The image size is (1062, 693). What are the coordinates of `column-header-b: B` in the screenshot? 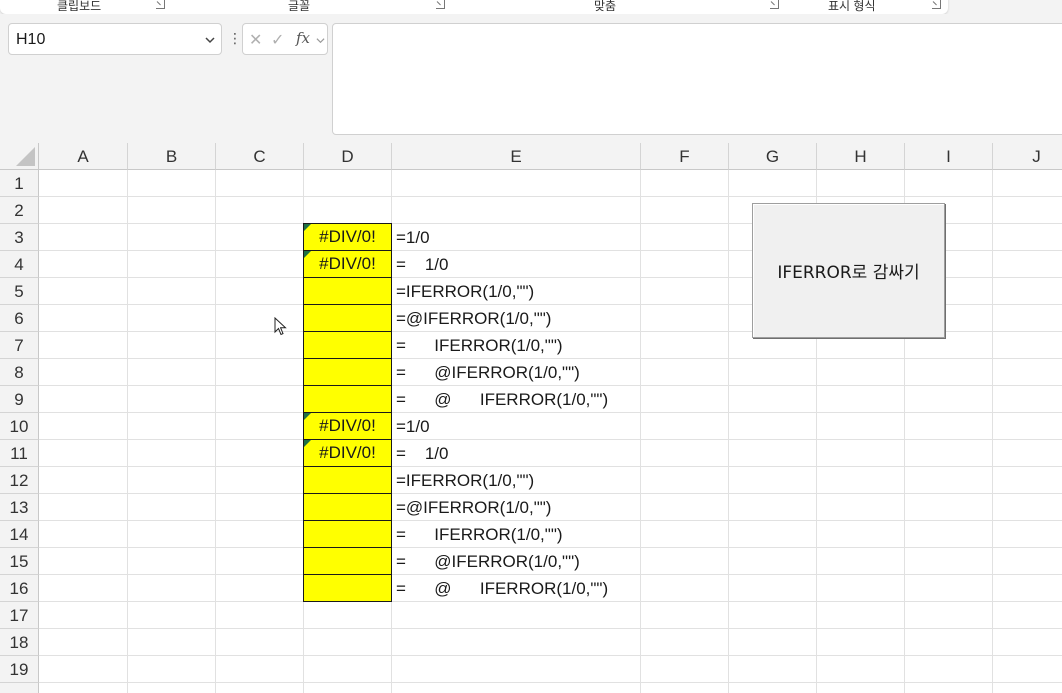 It's located at (172, 156).